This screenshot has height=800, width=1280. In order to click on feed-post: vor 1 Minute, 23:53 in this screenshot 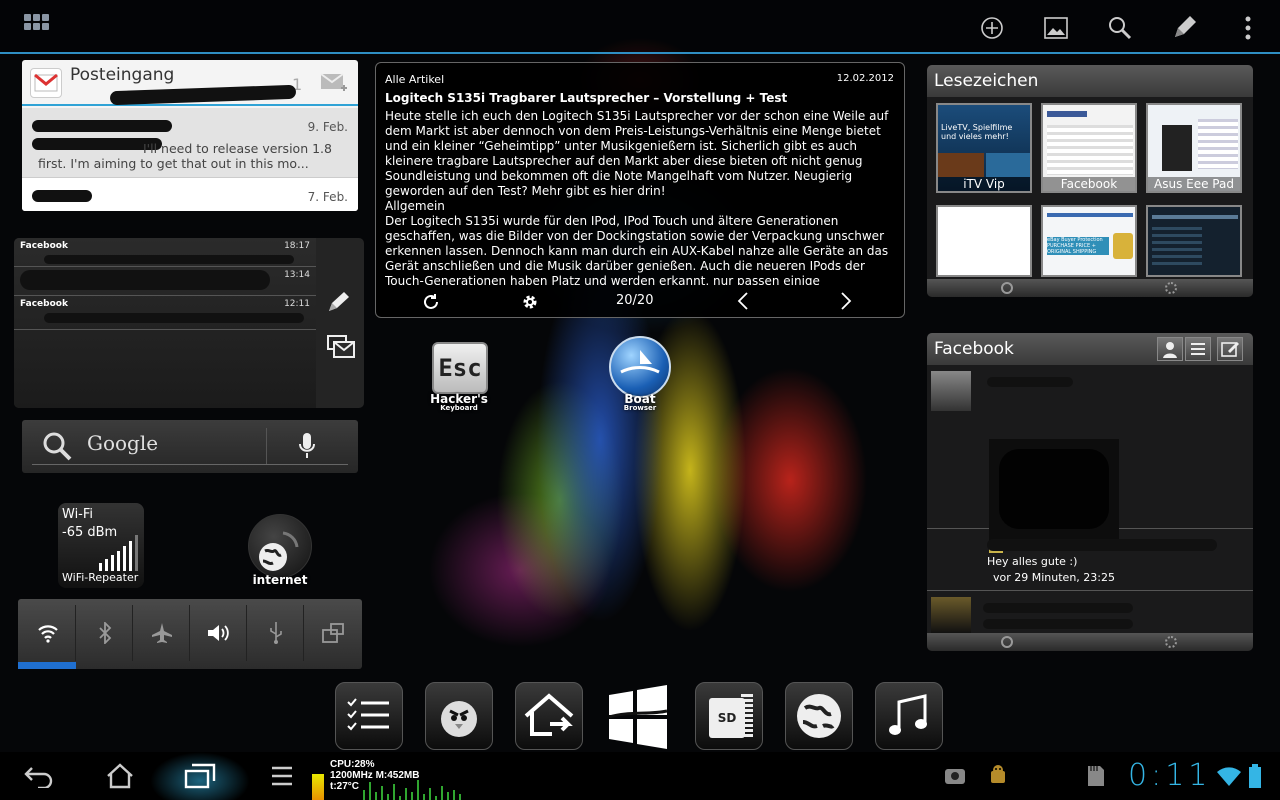, I will do `click(1090, 459)`.